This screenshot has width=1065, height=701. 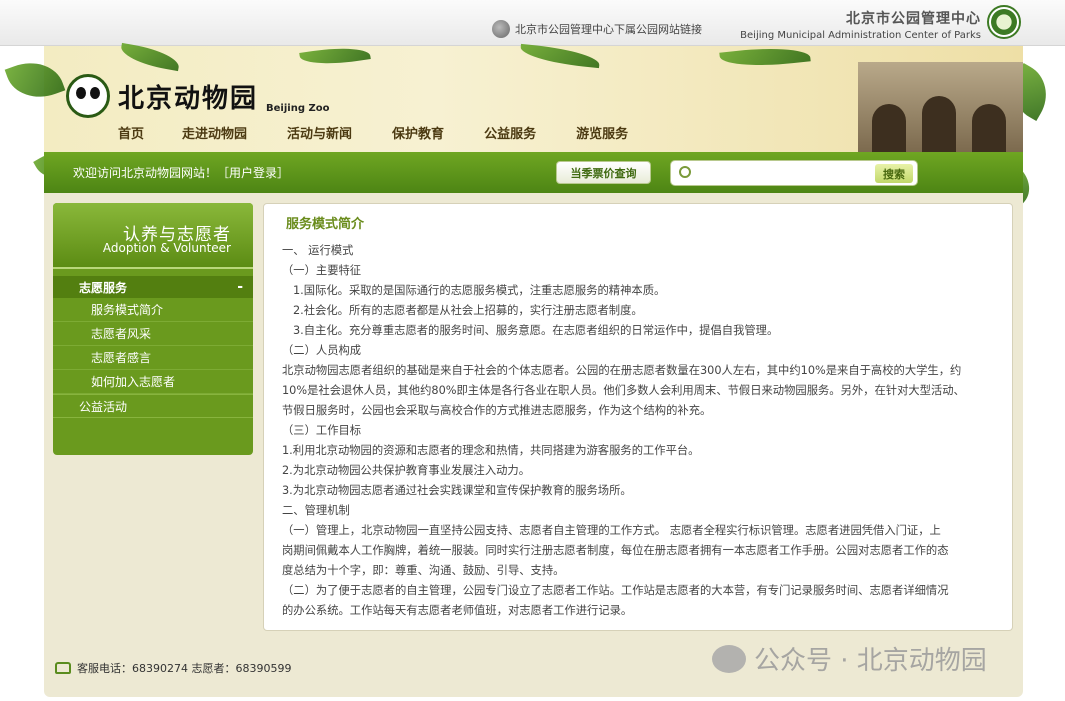 What do you see at coordinates (457, 610) in the screenshot?
I see `article-line: 的办公系统。工作站每天有志愿者老师值班，对志愿者工作进行记录。` at bounding box center [457, 610].